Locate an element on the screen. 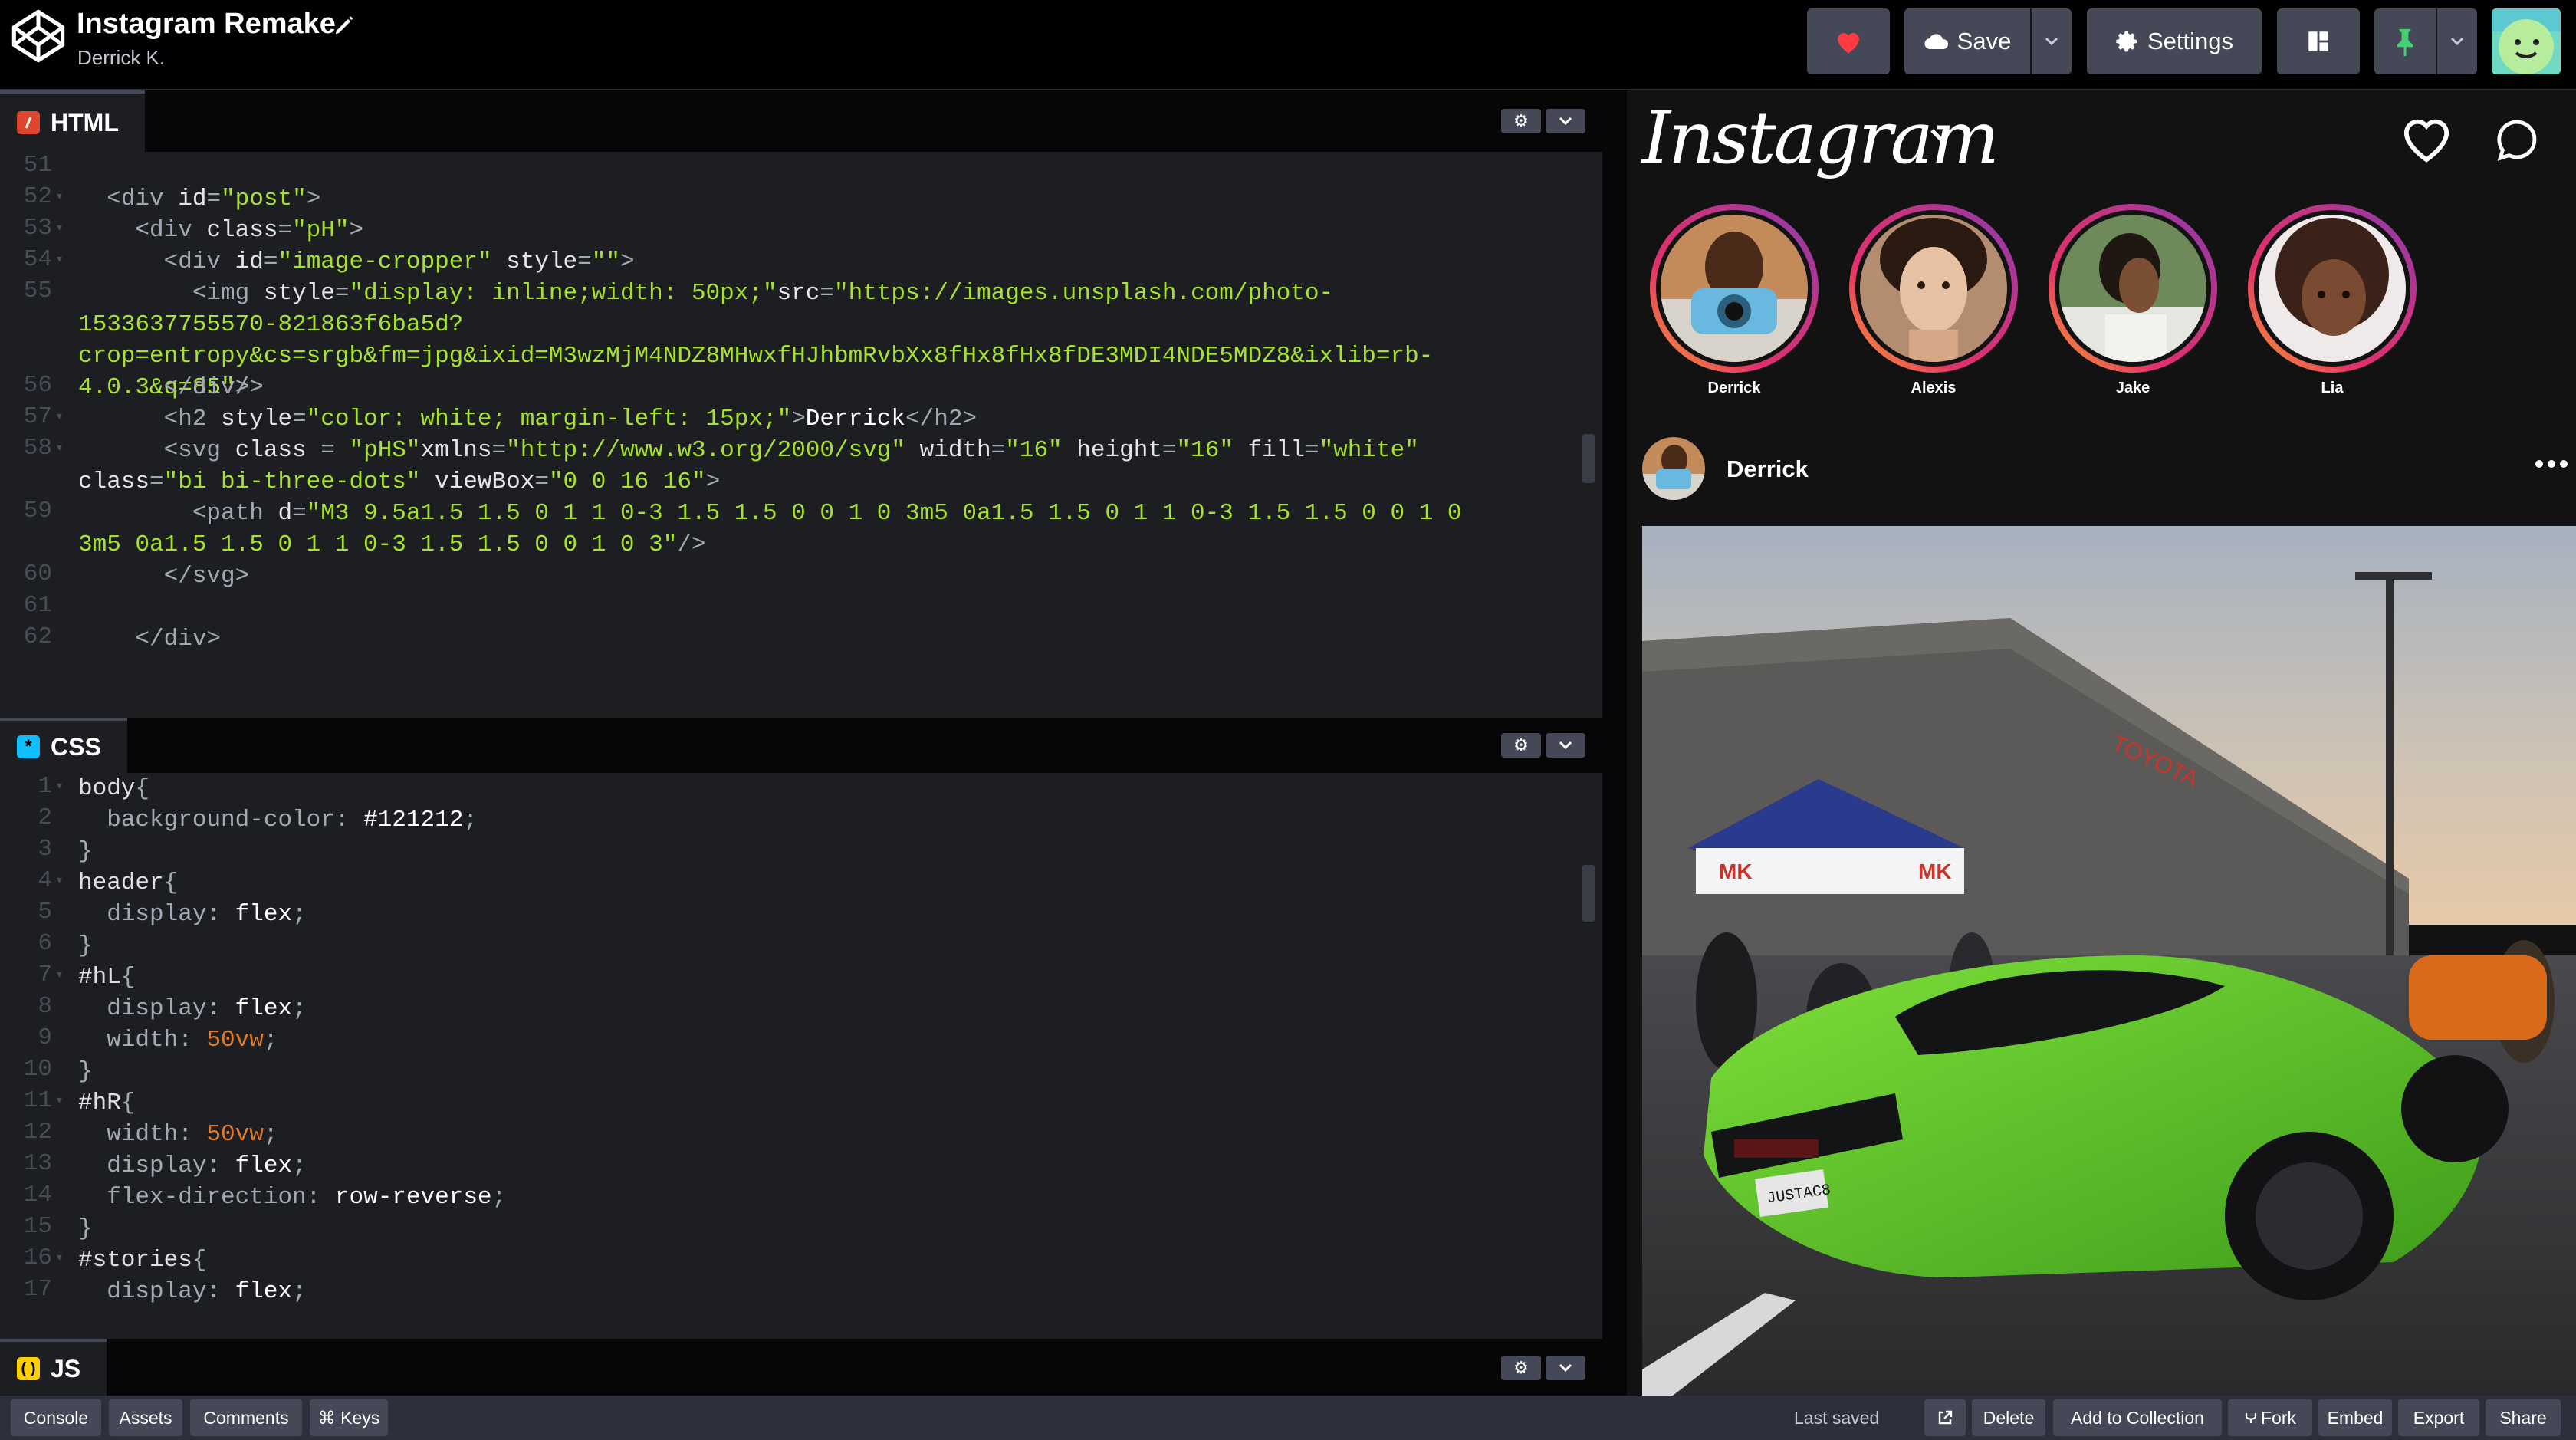  code-line: <div id="post"> is located at coordinates (199, 199).